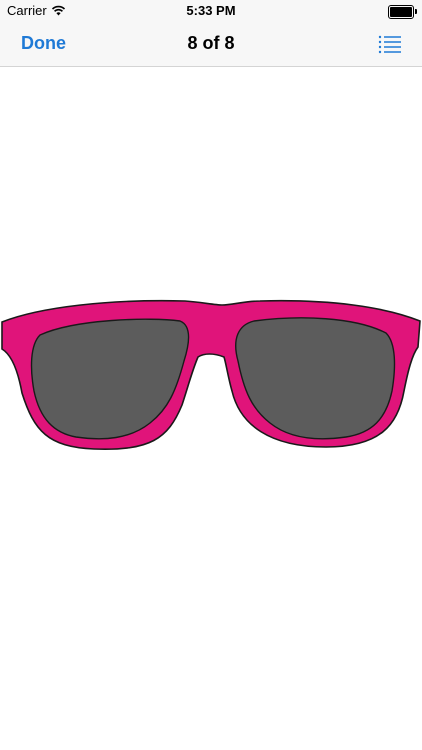  I want to click on page-title: 8 of 8, so click(211, 43).